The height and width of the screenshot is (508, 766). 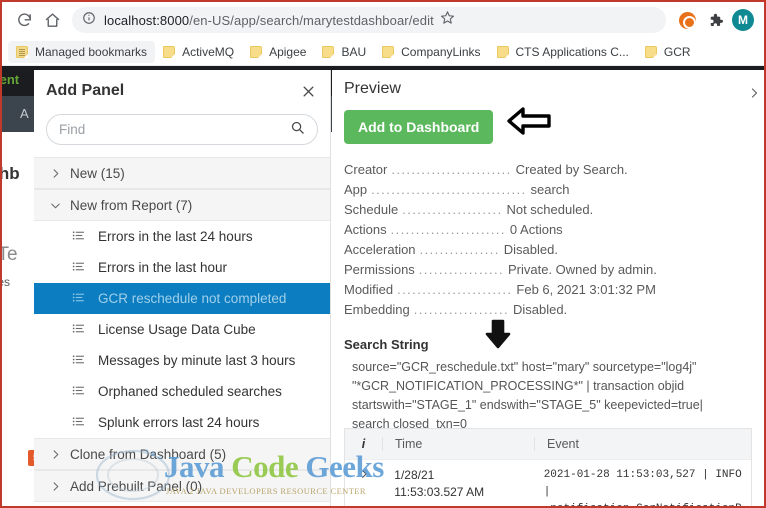 I want to click on bookmark-activemq: ActiveMQ, so click(x=198, y=52).